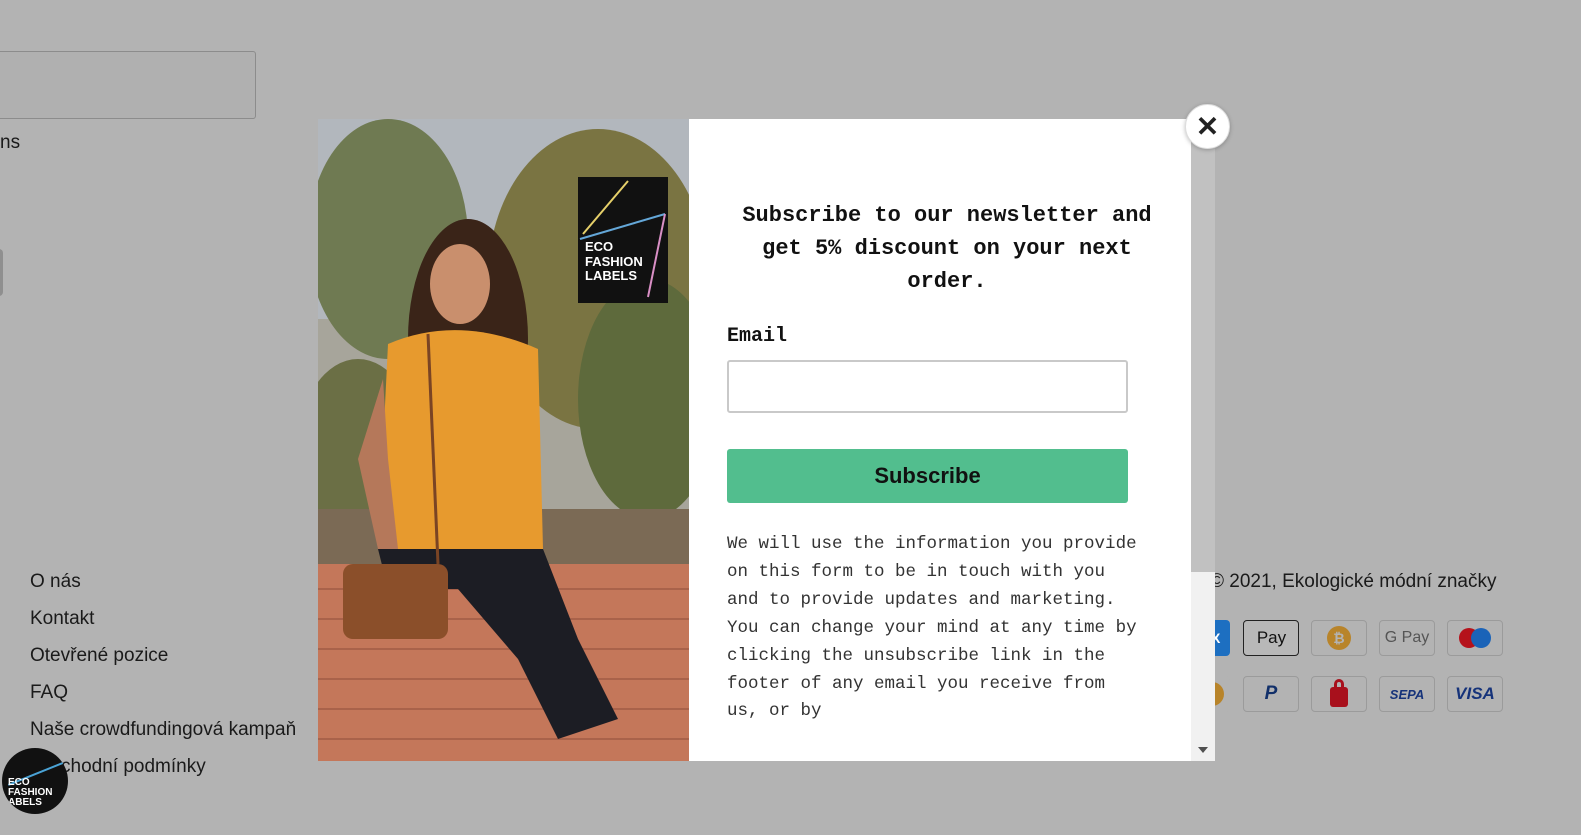 This screenshot has width=1581, height=835. Describe the element at coordinates (599, 246) in the screenshot. I see `photo-logo-line-1: ECO` at that location.